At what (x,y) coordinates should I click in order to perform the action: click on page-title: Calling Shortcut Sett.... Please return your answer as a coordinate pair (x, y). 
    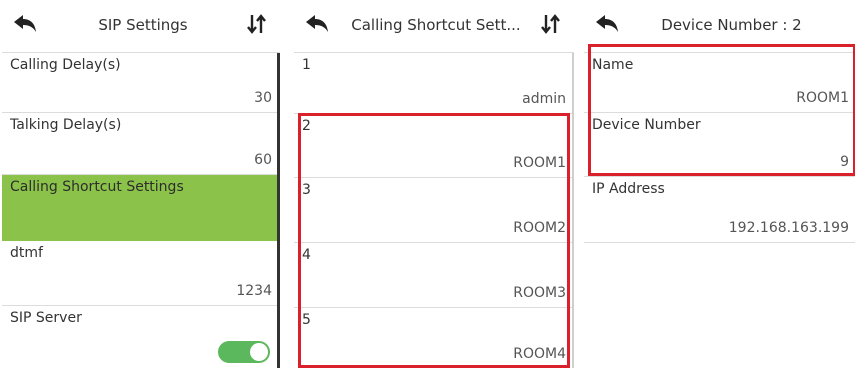
    Looking at the image, I should click on (436, 25).